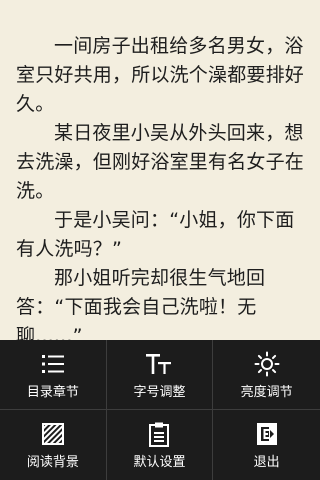 The height and width of the screenshot is (480, 320). What do you see at coordinates (52, 462) in the screenshot?
I see `menu-item-label: 阅读背景` at bounding box center [52, 462].